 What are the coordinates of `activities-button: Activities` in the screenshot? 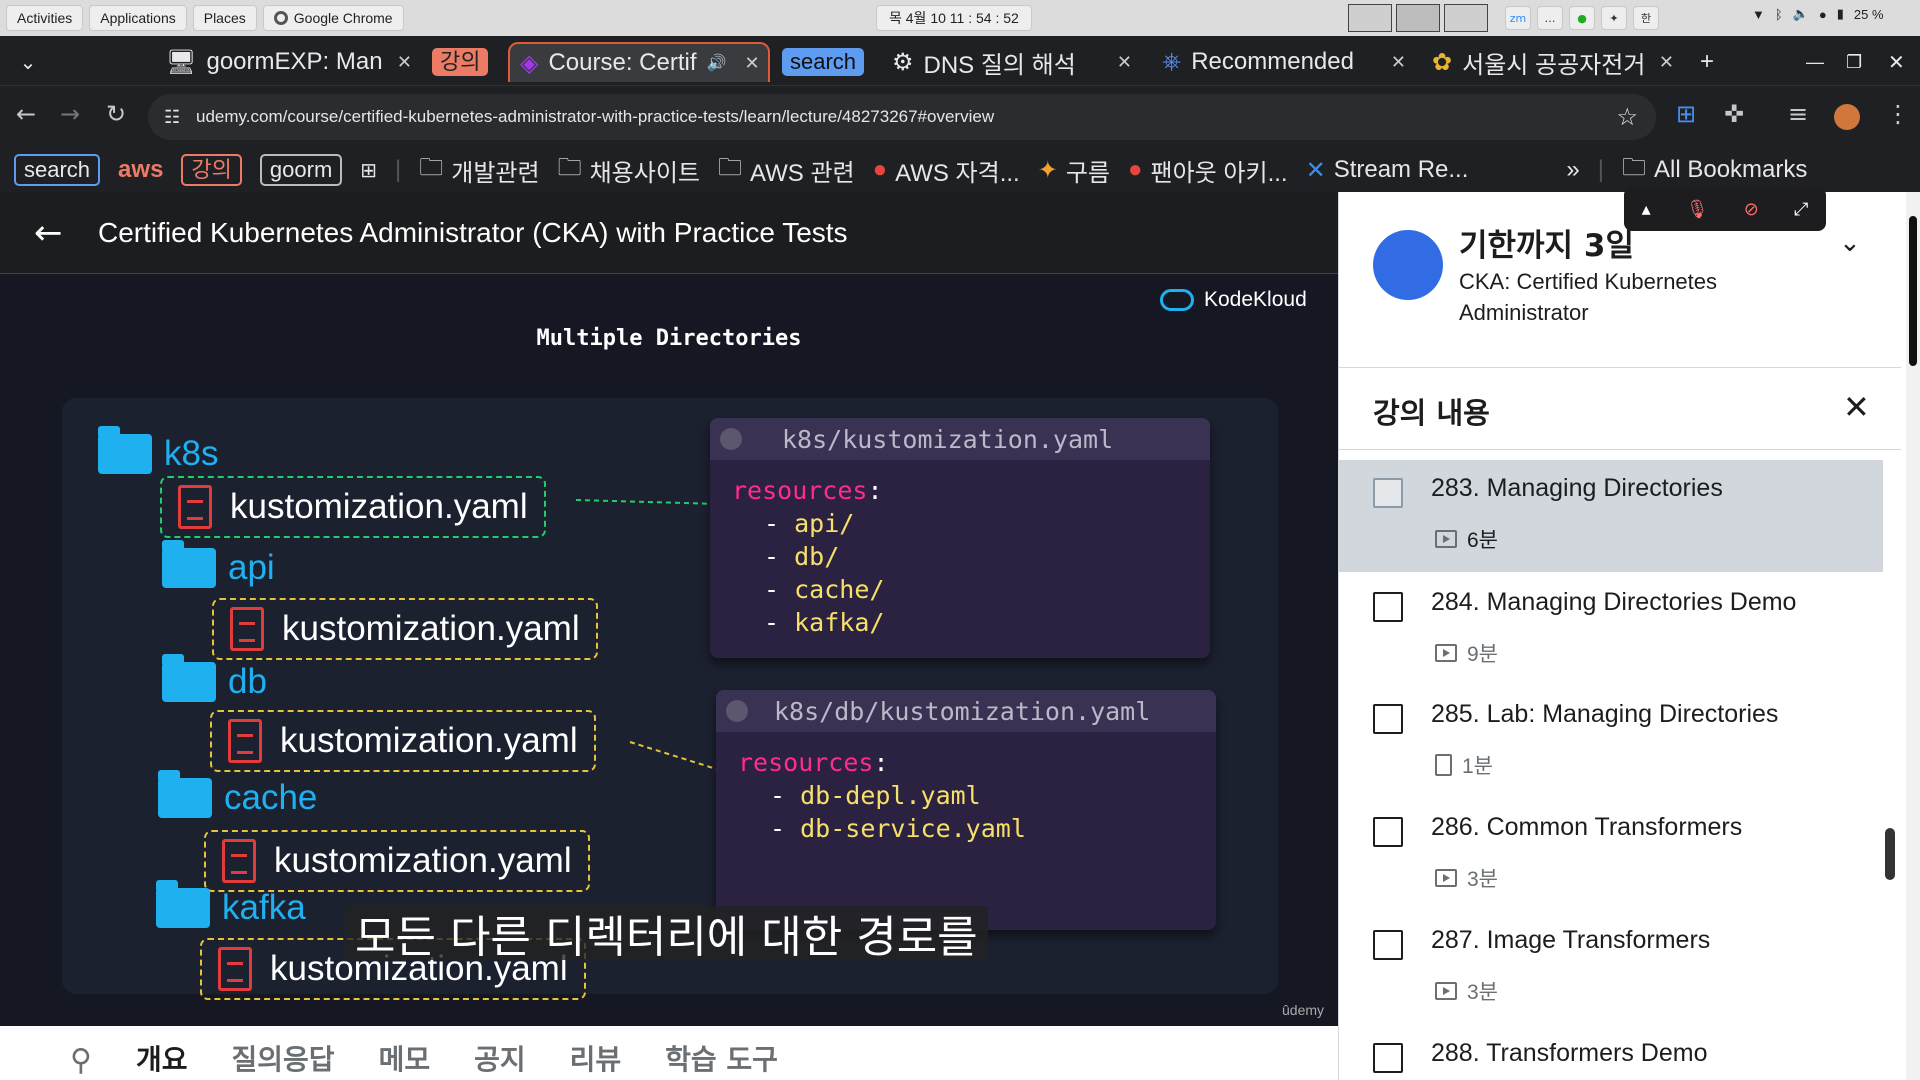 It's located at (45, 18).